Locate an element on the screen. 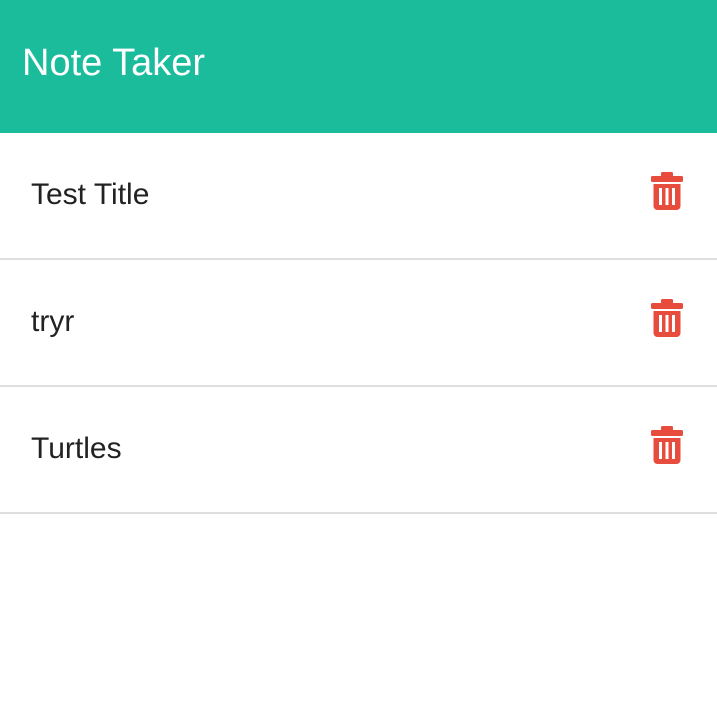  app-title: Note Taker is located at coordinates (113, 63).